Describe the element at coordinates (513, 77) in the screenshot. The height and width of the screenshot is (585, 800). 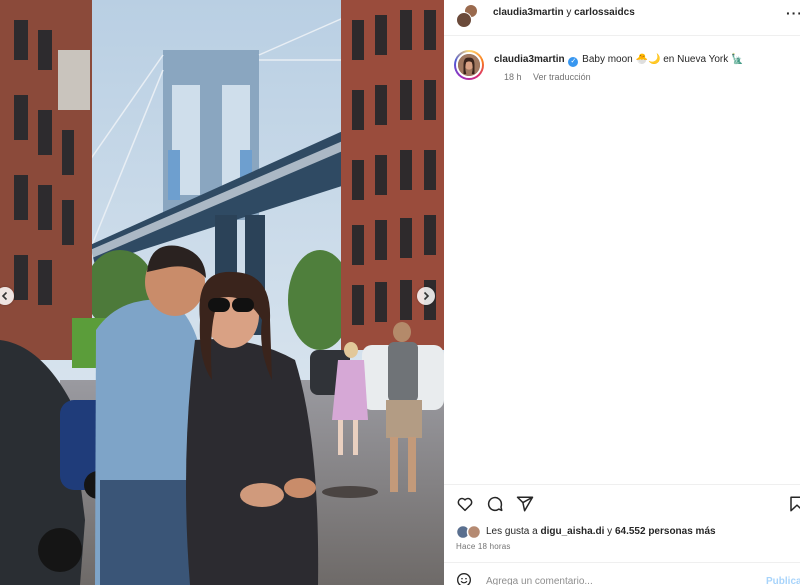
I see `caption-time: 18 h` at that location.